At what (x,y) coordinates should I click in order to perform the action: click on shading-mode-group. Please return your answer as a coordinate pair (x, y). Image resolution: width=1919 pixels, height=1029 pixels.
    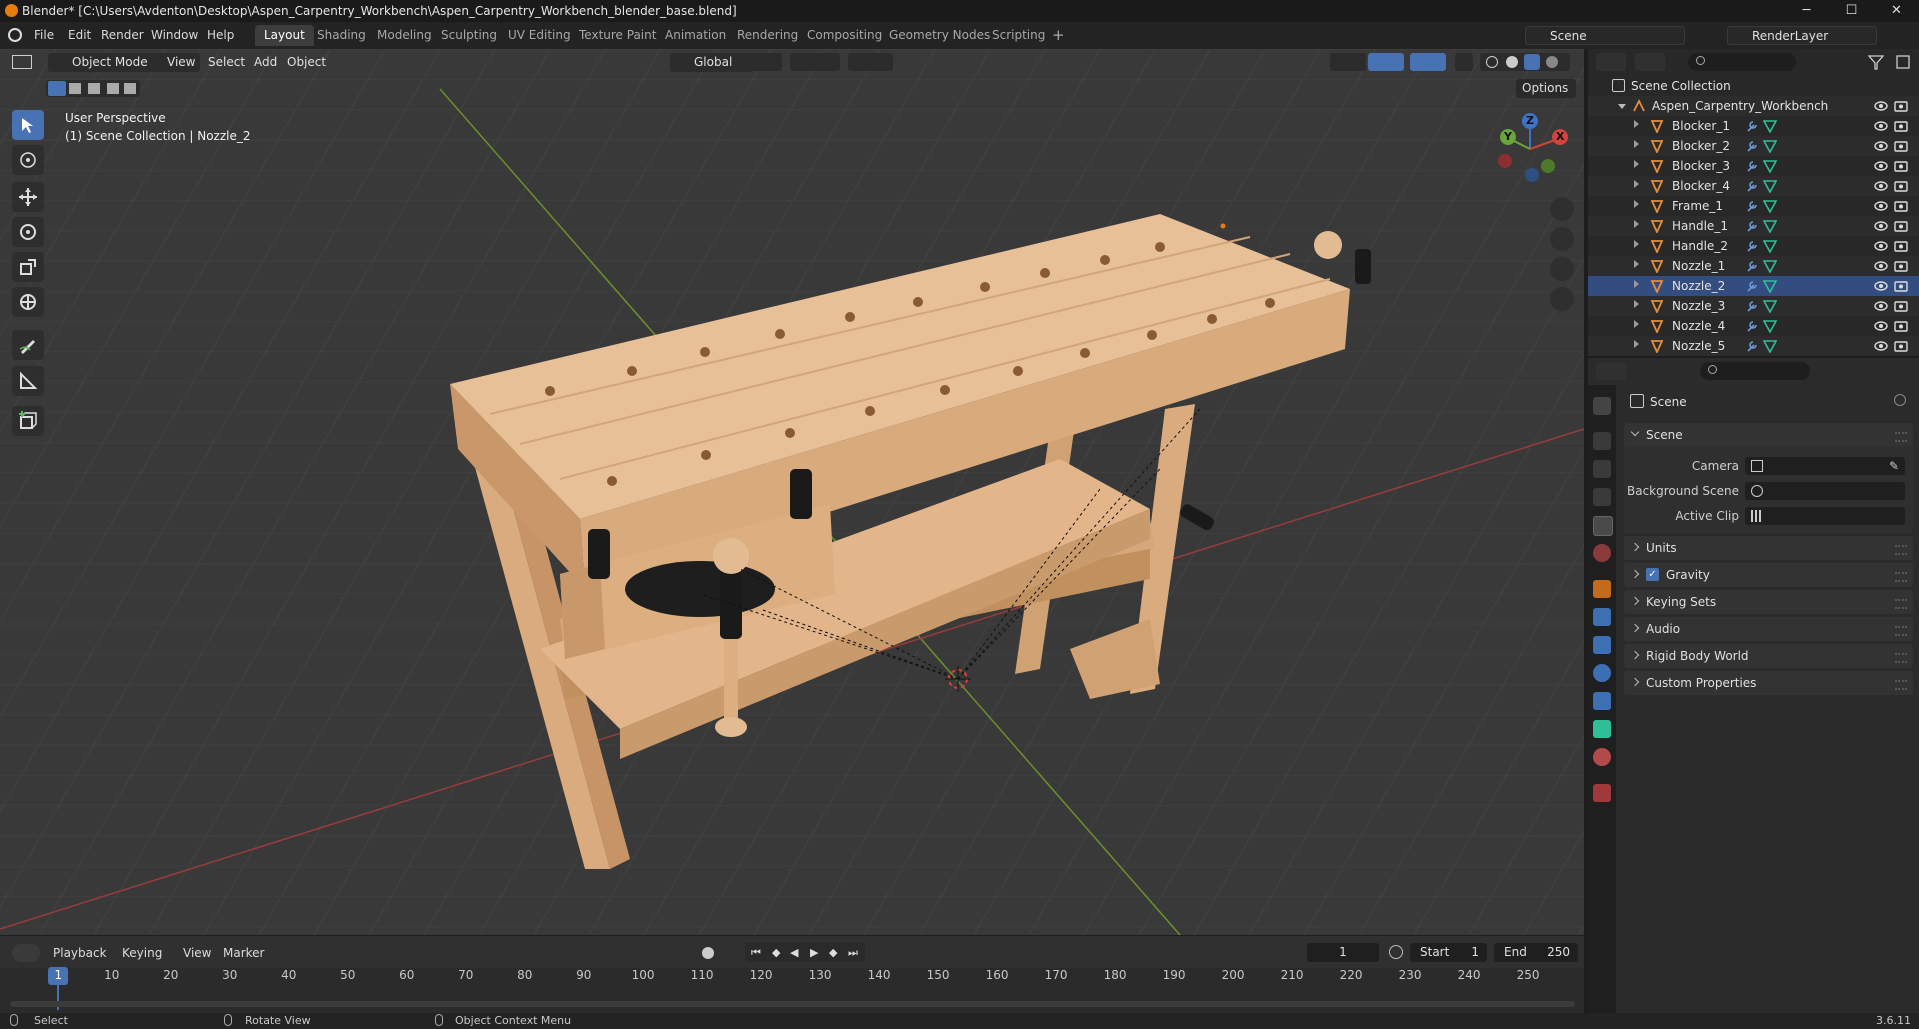
    Looking at the image, I should click on (1525, 62).